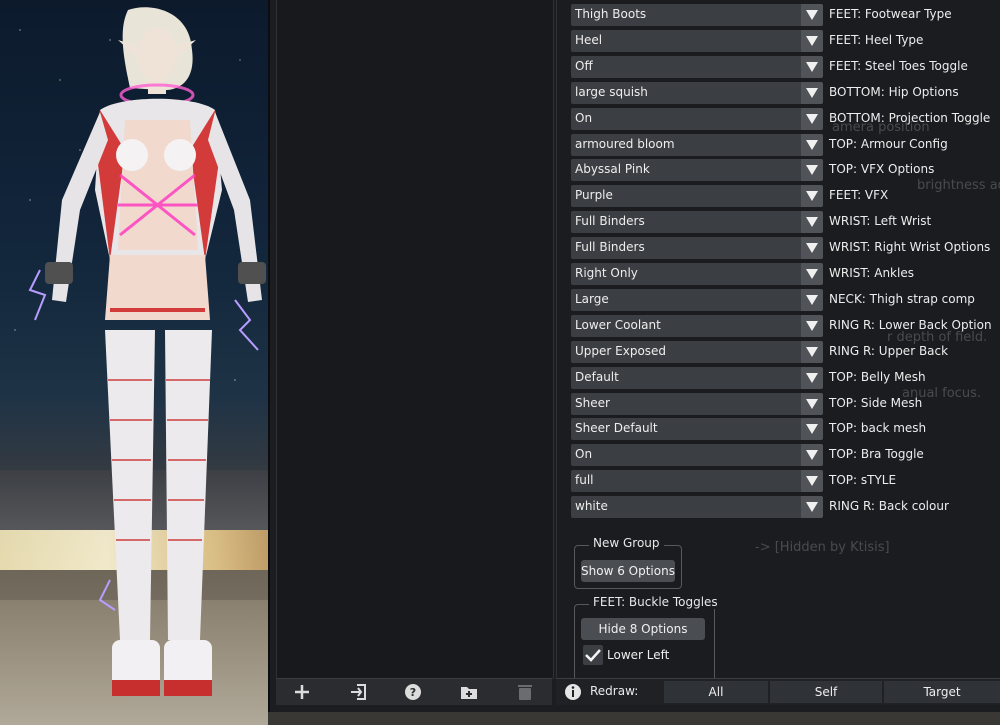 Image resolution: width=1000 pixels, height=725 pixels. What do you see at coordinates (643, 629) in the screenshot?
I see `hide-options-button: Hide 8 Options` at bounding box center [643, 629].